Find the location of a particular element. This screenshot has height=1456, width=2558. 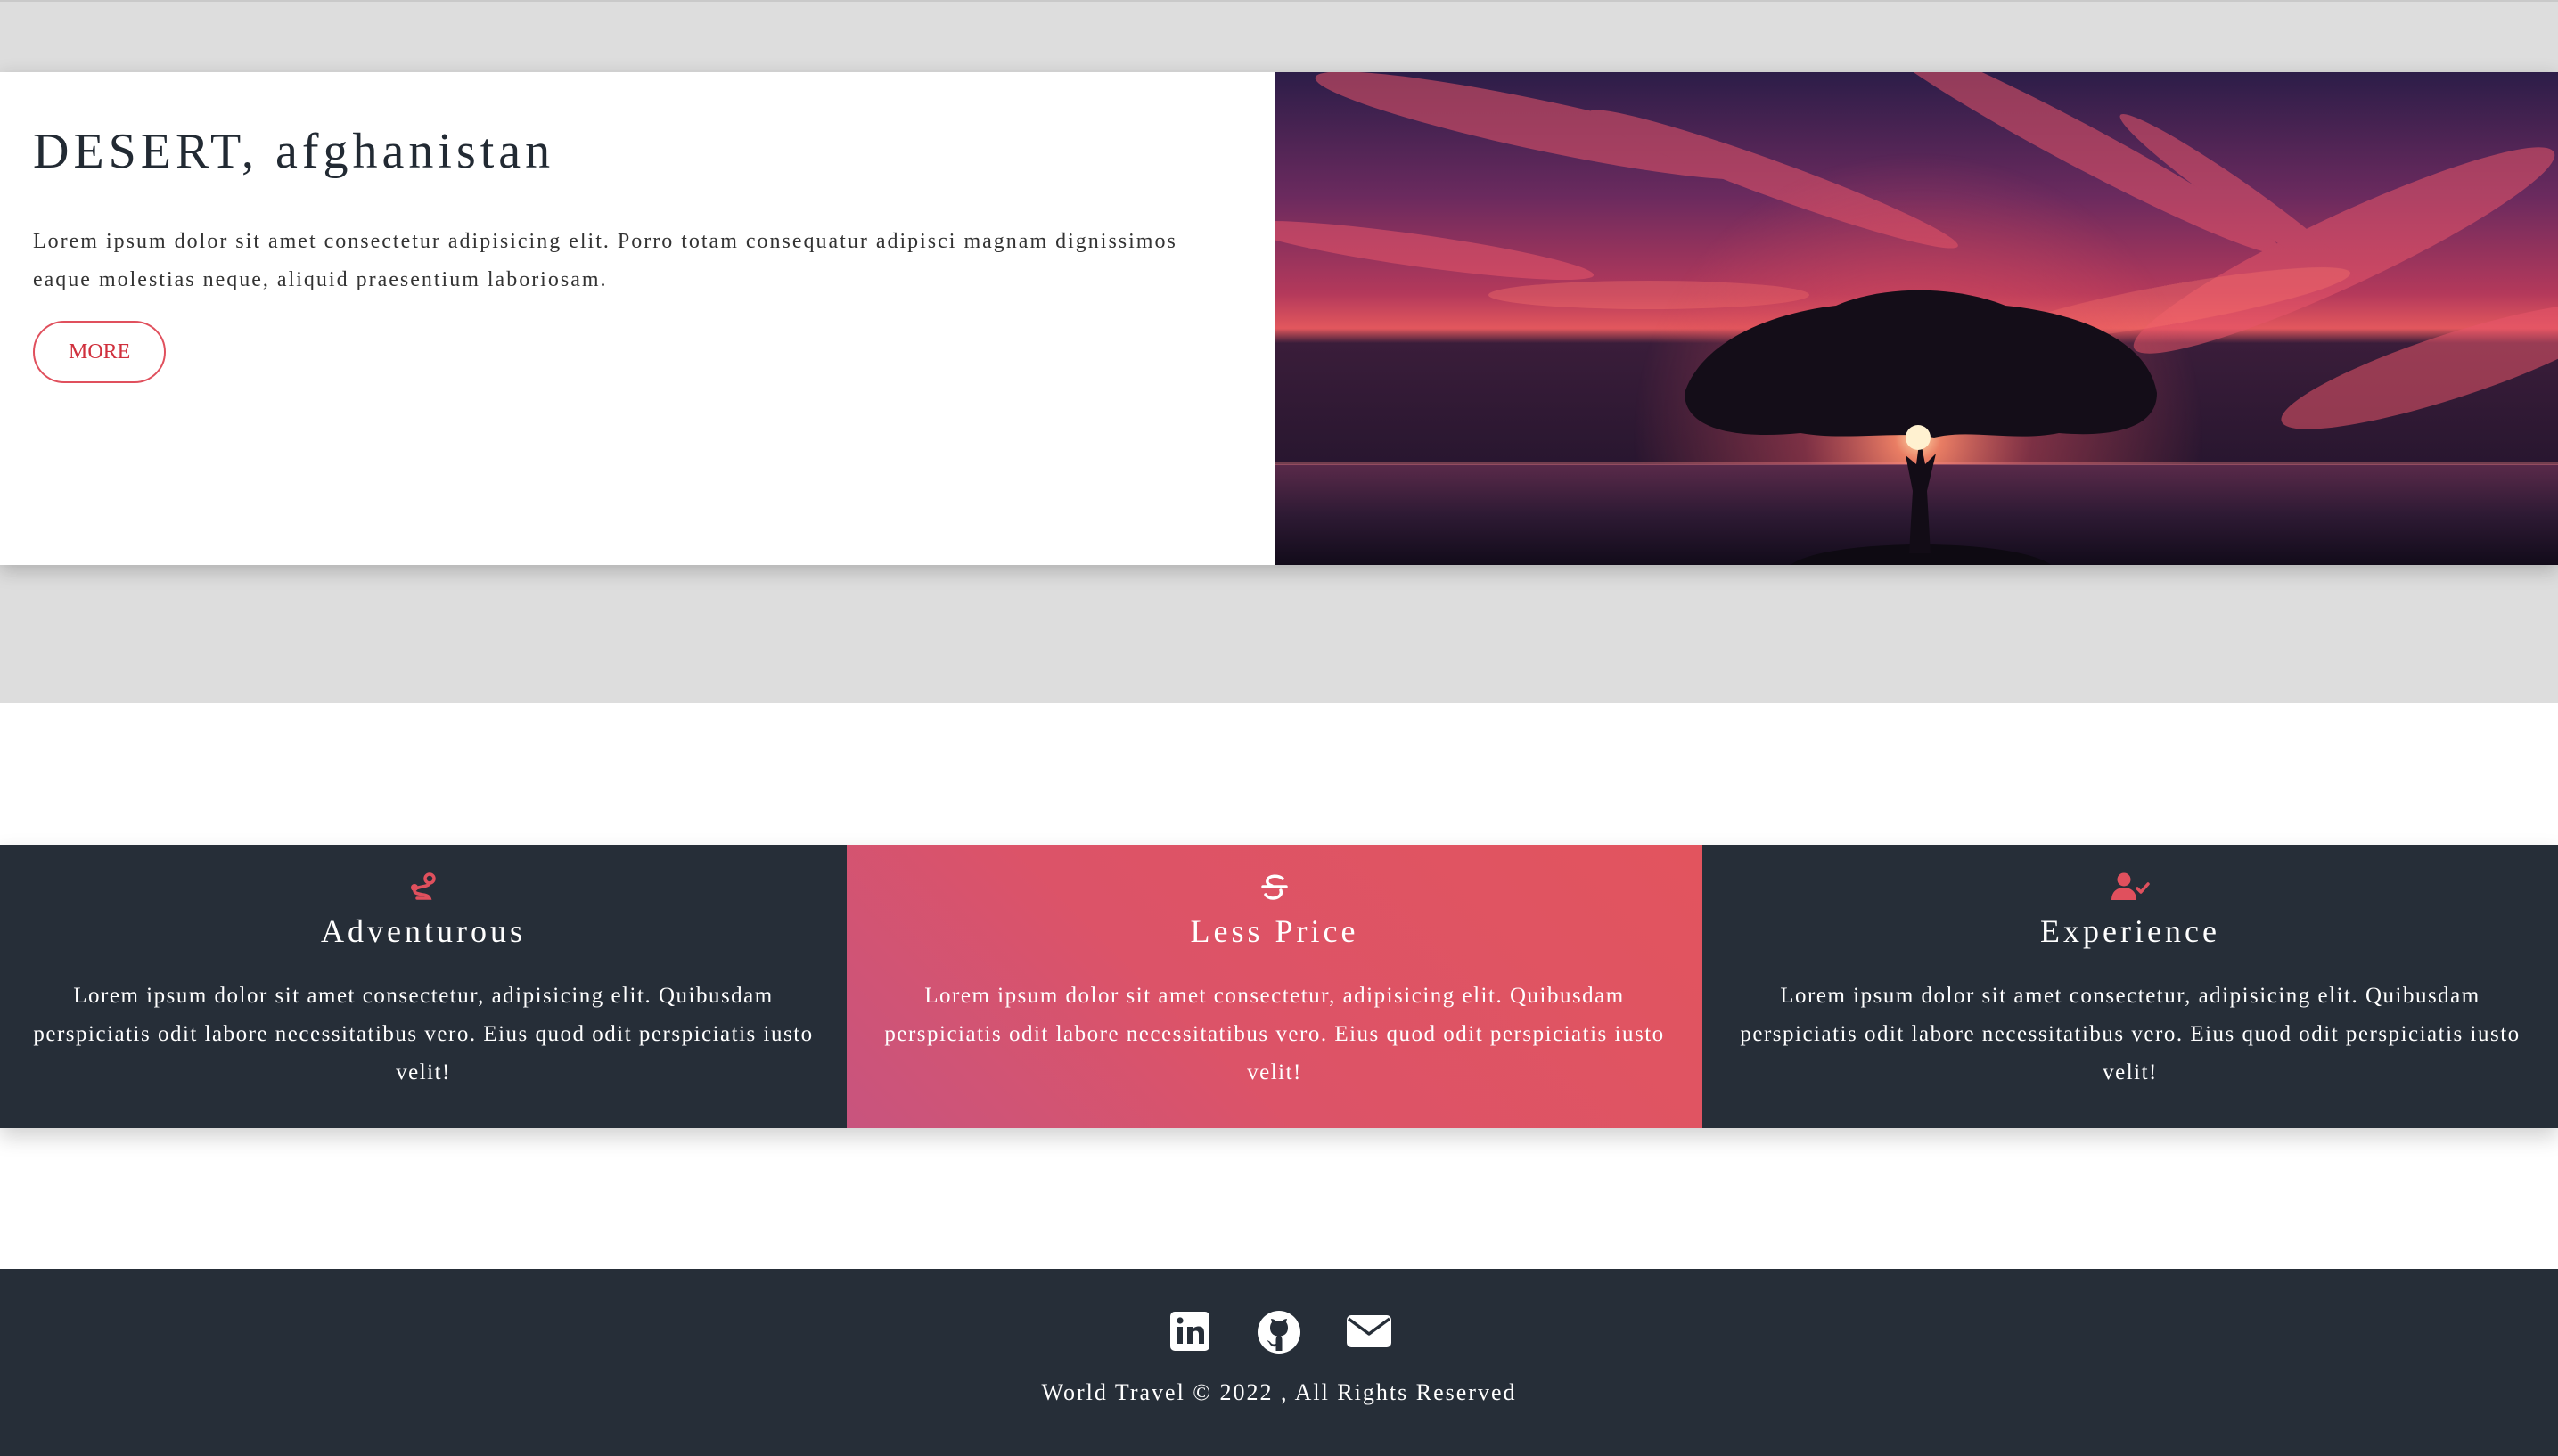

feature-title: Experience is located at coordinates (2130, 931).